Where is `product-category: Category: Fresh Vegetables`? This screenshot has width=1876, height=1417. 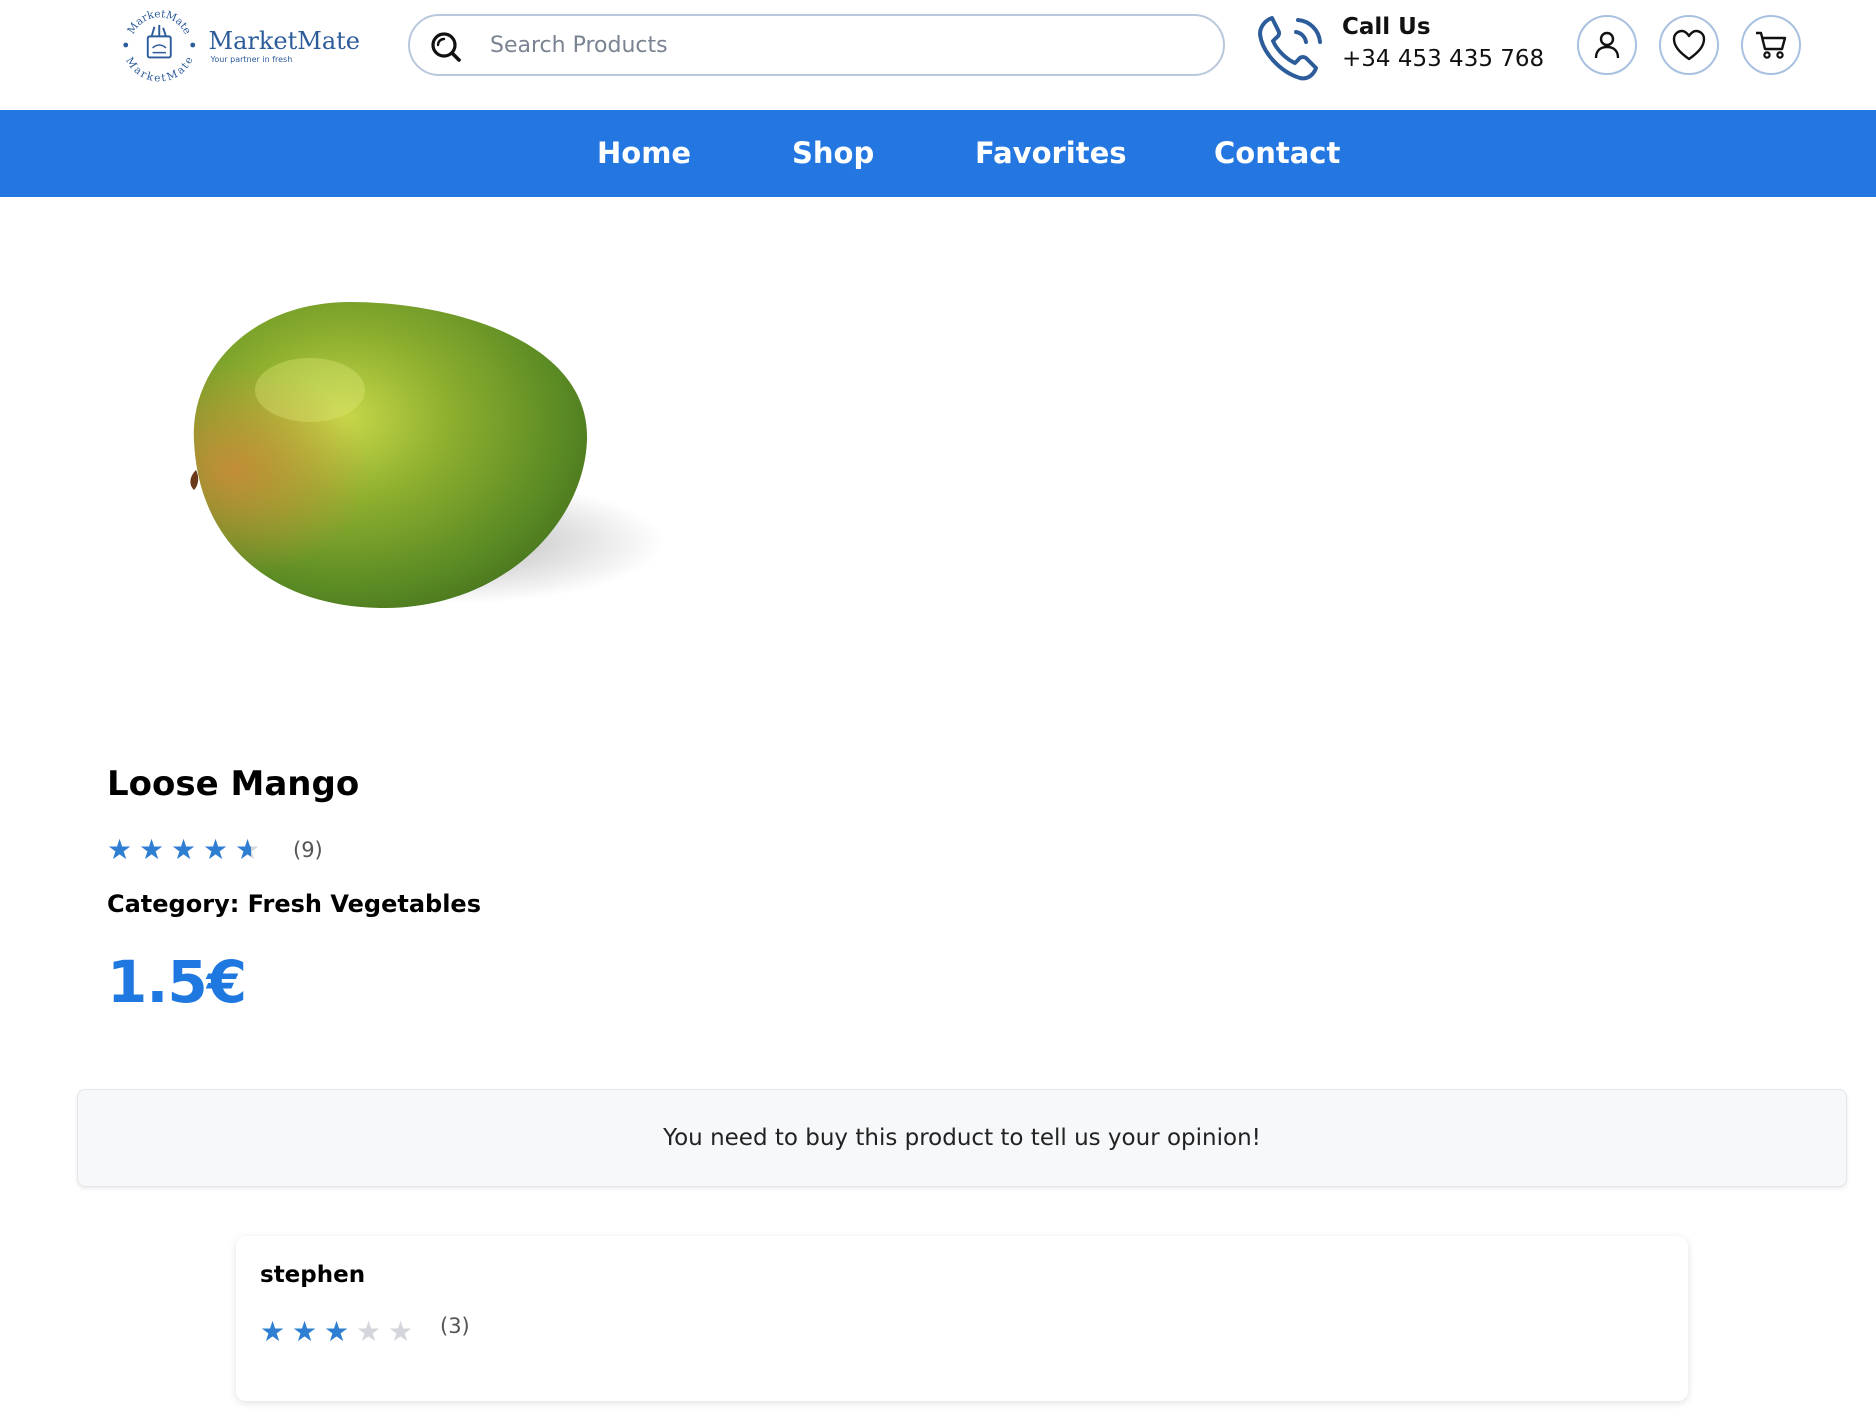 product-category: Category: Fresh Vegetables is located at coordinates (294, 904).